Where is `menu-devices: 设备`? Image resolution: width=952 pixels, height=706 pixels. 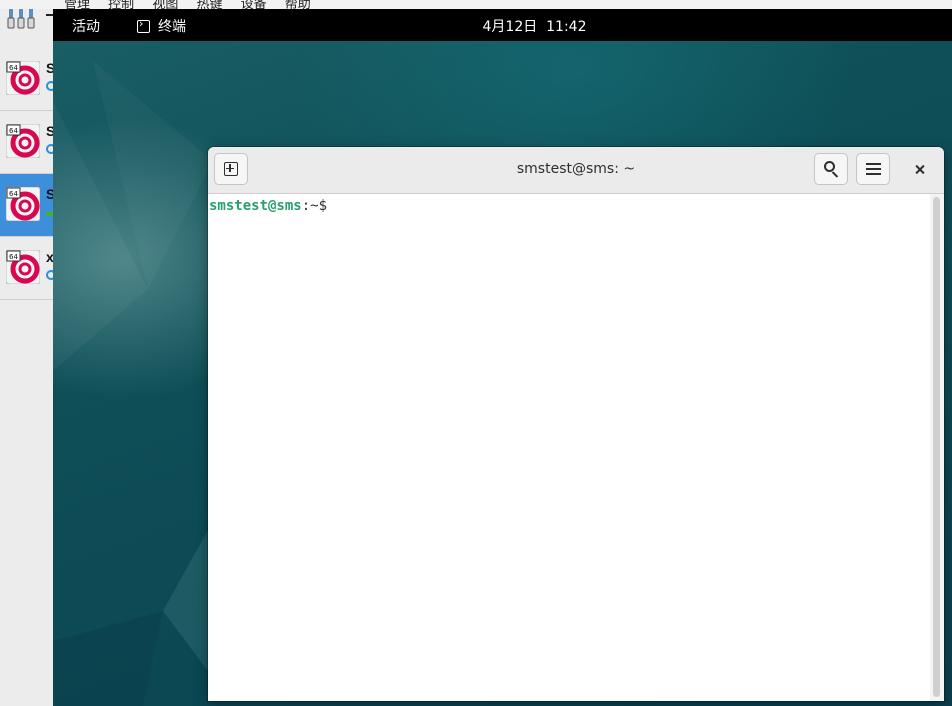 menu-devices: 设备 is located at coordinates (254, 4).